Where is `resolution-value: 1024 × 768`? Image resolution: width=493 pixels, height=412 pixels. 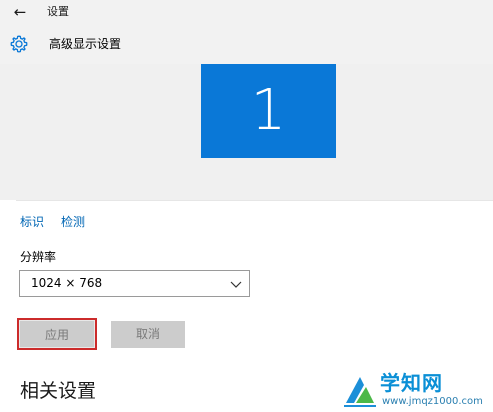 resolution-value: 1024 × 768 is located at coordinates (67, 283).